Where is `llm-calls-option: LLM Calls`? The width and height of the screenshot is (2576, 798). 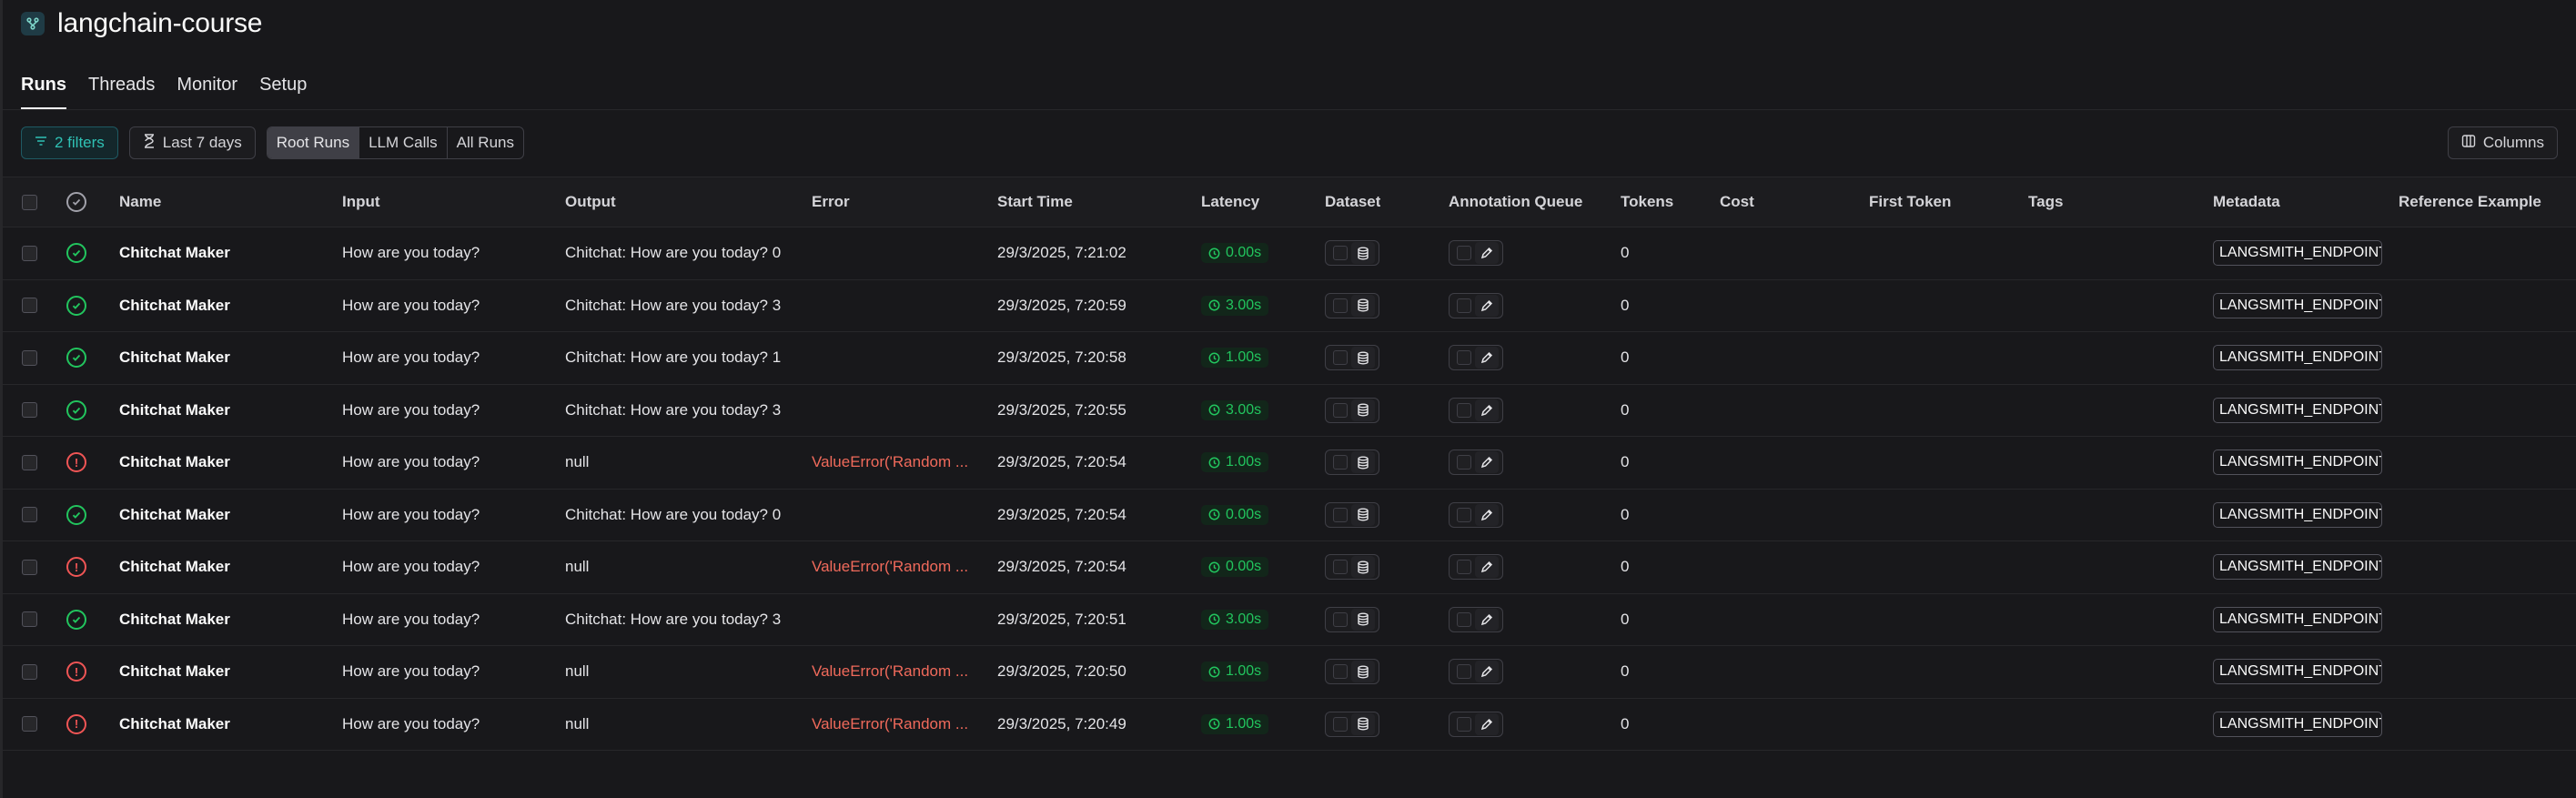
llm-calls-option: LLM Calls is located at coordinates (403, 142).